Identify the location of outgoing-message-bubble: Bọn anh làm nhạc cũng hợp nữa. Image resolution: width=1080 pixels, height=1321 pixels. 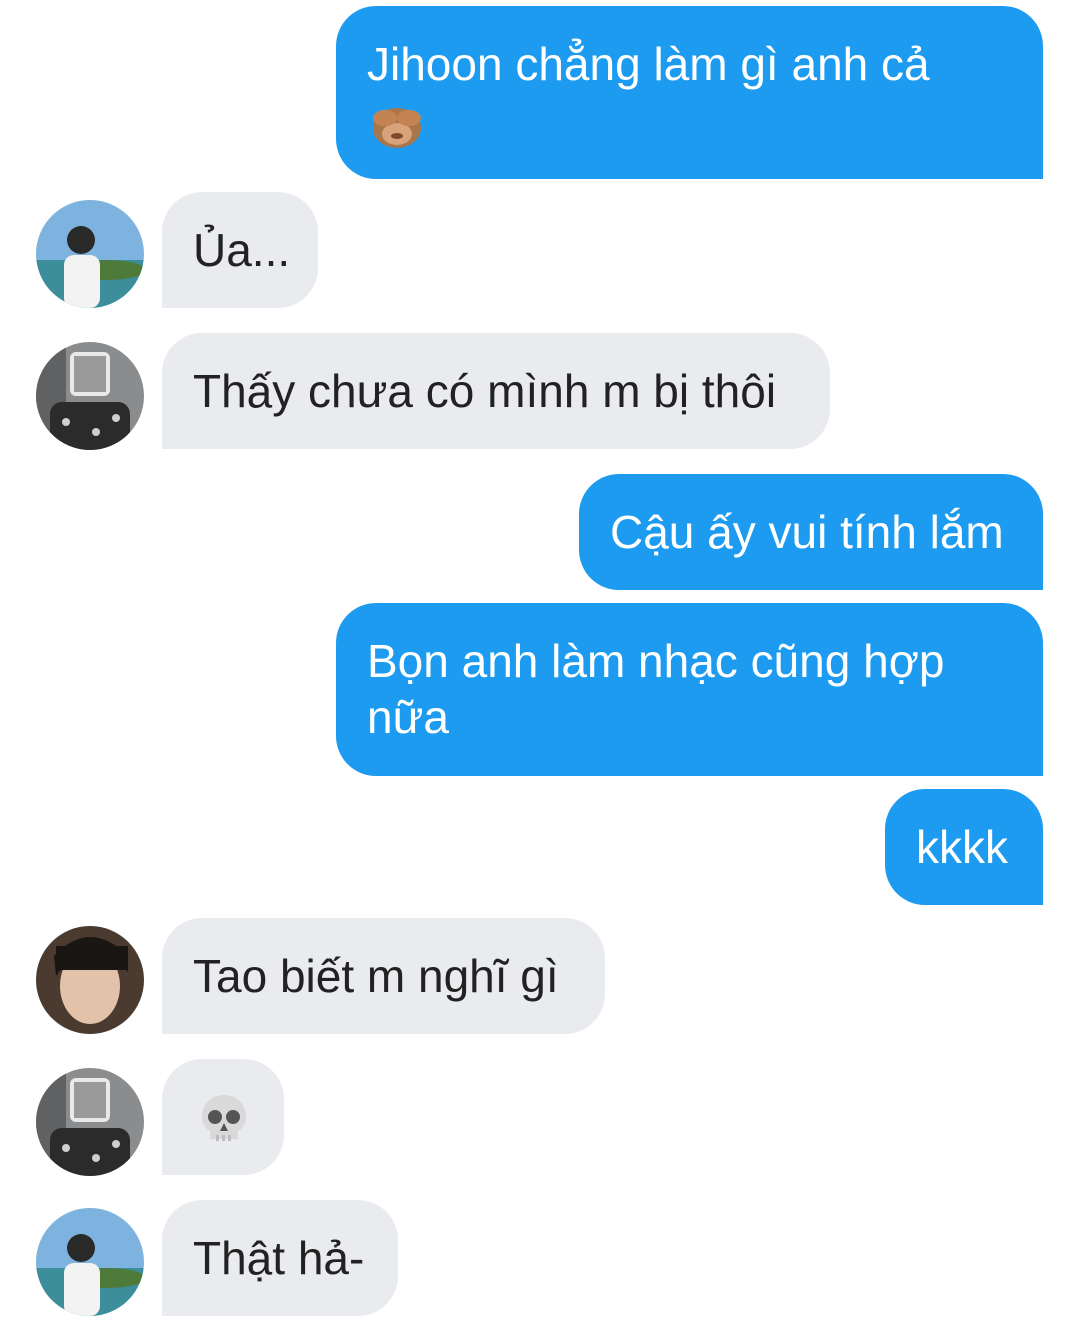
(689, 689).